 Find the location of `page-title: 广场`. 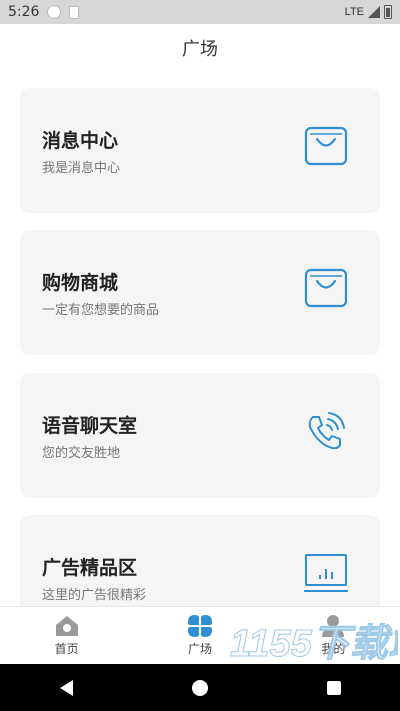

page-title: 广场 is located at coordinates (200, 49).